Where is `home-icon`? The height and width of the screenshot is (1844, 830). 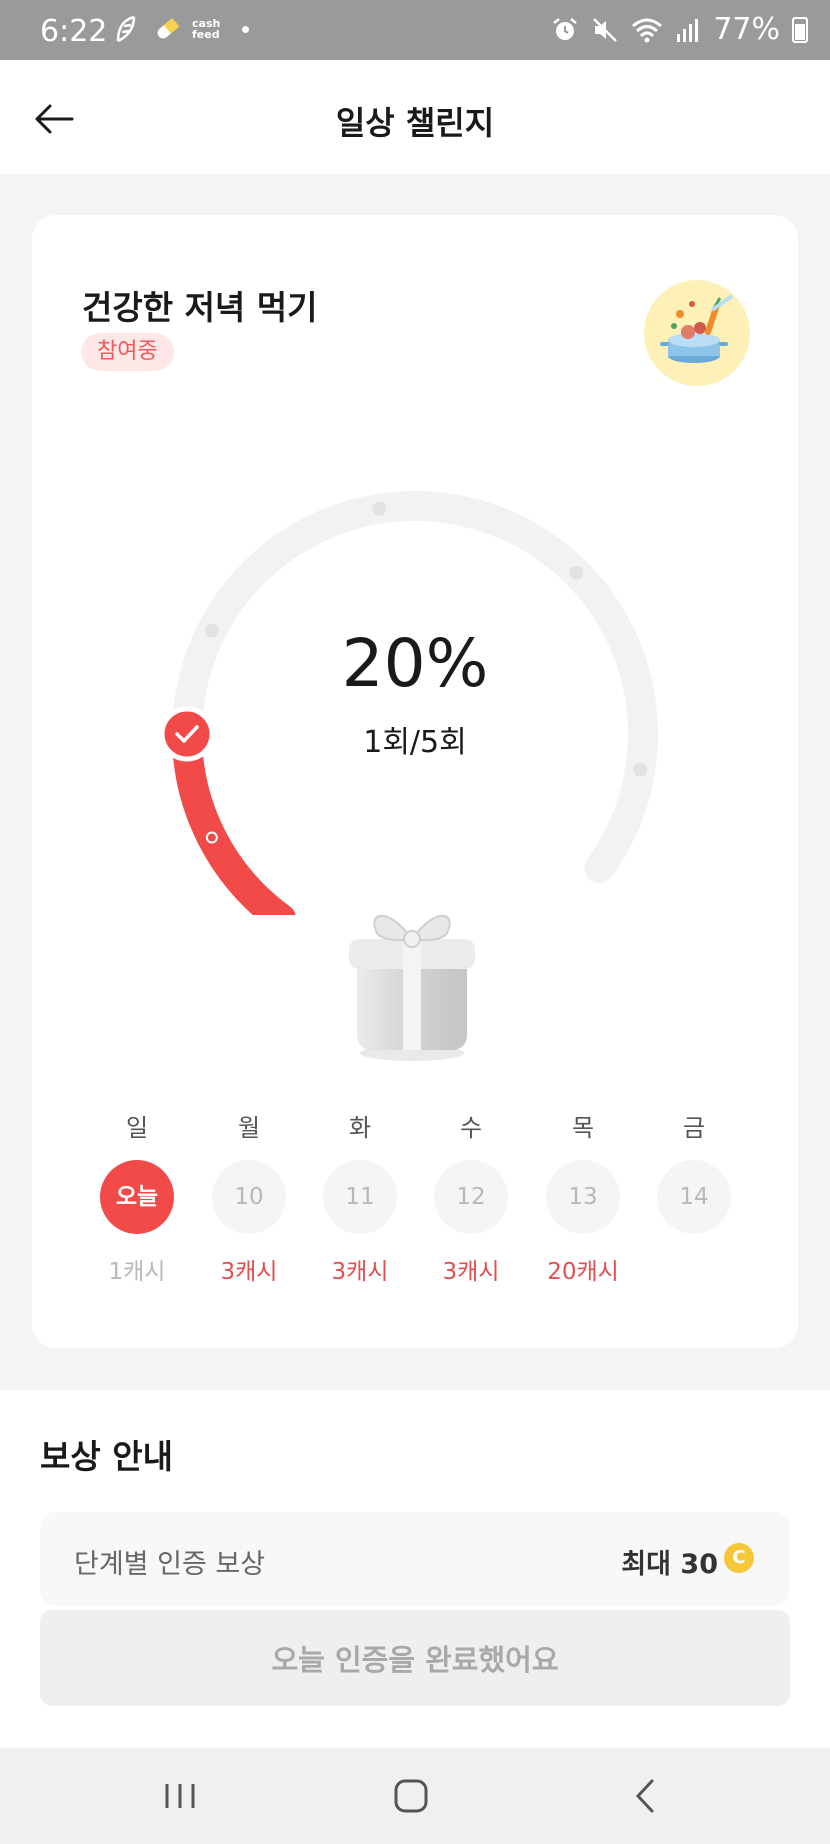 home-icon is located at coordinates (411, 1796).